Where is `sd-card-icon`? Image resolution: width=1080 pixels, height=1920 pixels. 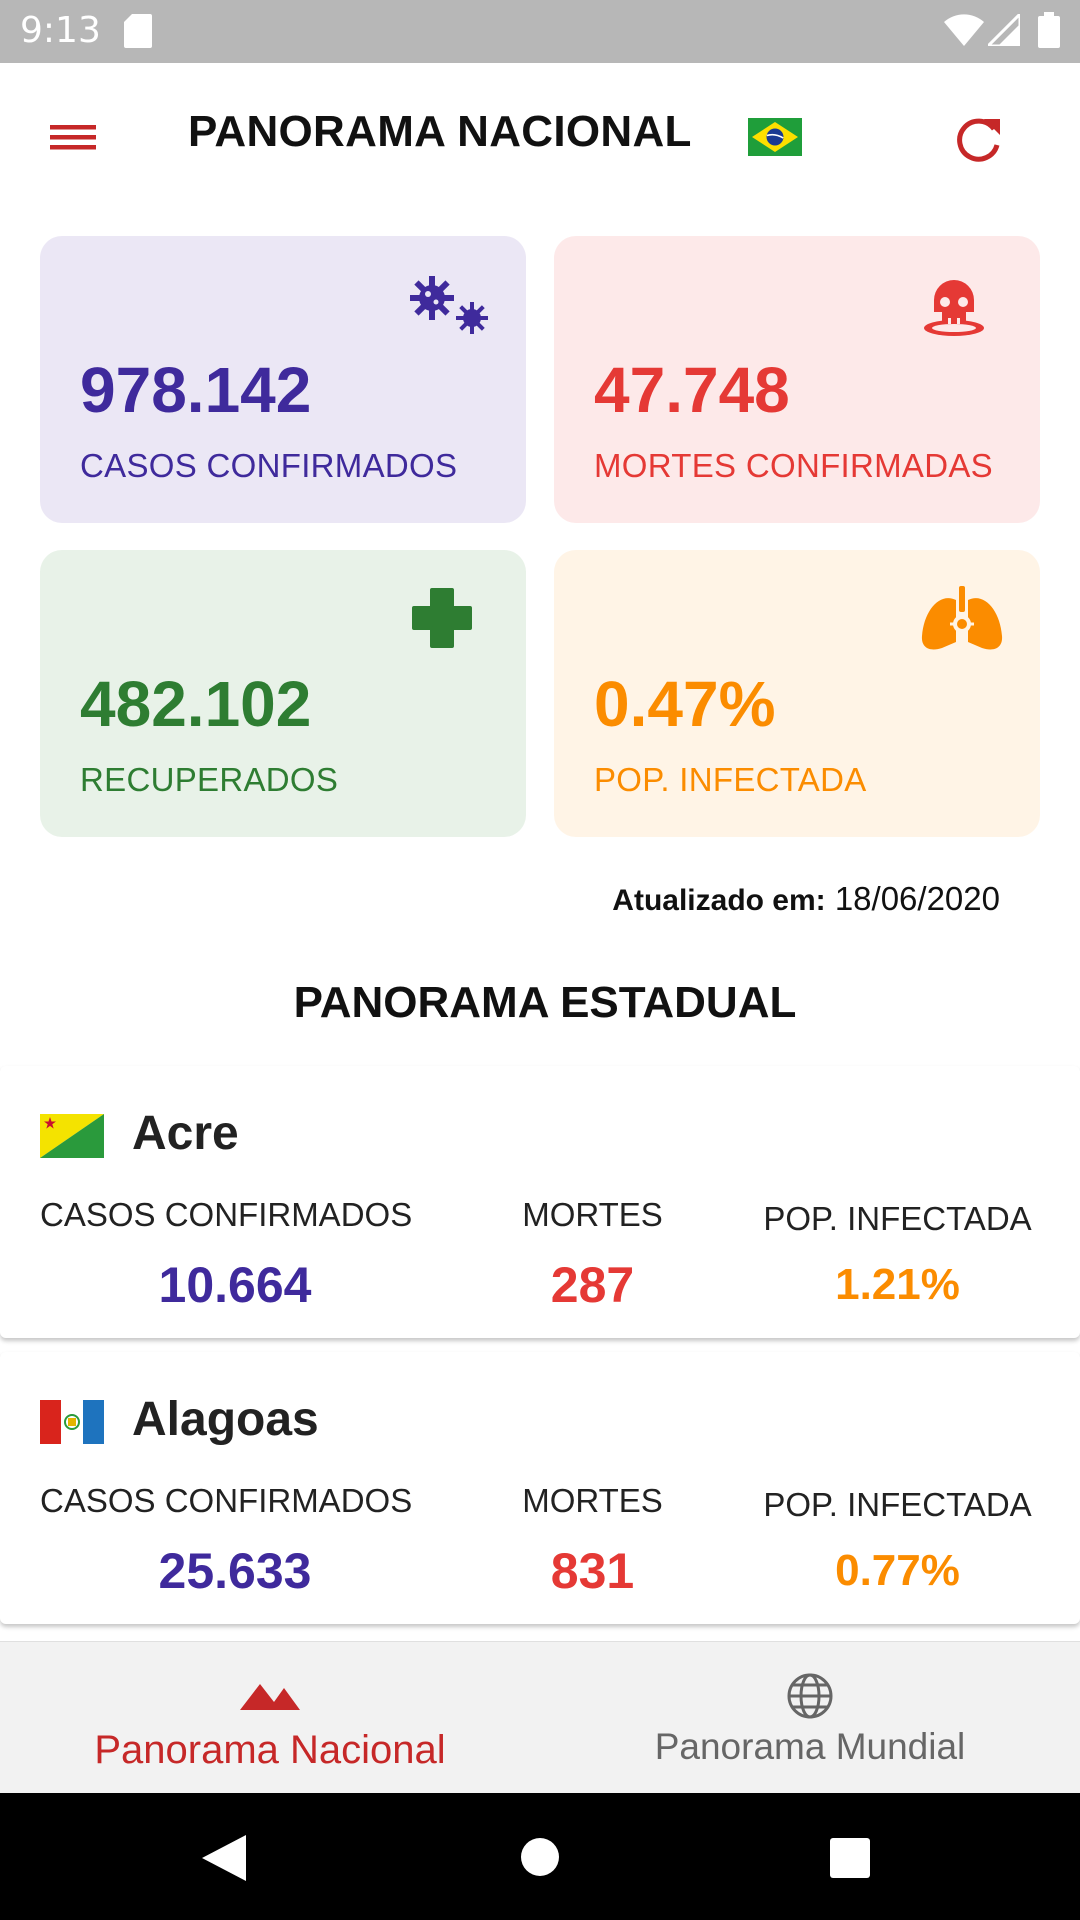
sd-card-icon is located at coordinates (138, 31).